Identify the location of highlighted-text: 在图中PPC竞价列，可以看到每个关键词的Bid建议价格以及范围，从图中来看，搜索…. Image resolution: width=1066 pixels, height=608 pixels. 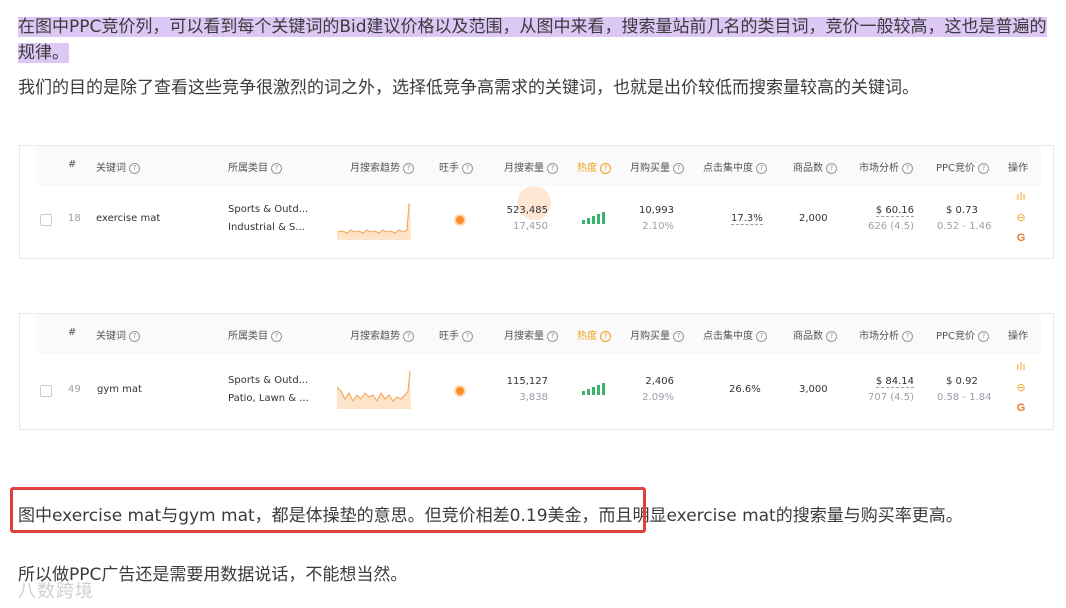
(532, 40).